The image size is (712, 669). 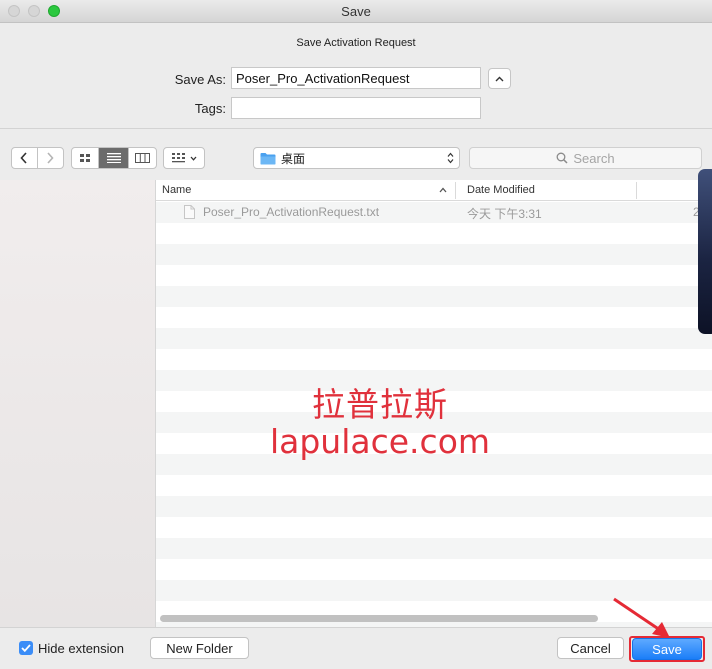 What do you see at coordinates (356, 158) in the screenshot?
I see `location-popup: 桌面` at bounding box center [356, 158].